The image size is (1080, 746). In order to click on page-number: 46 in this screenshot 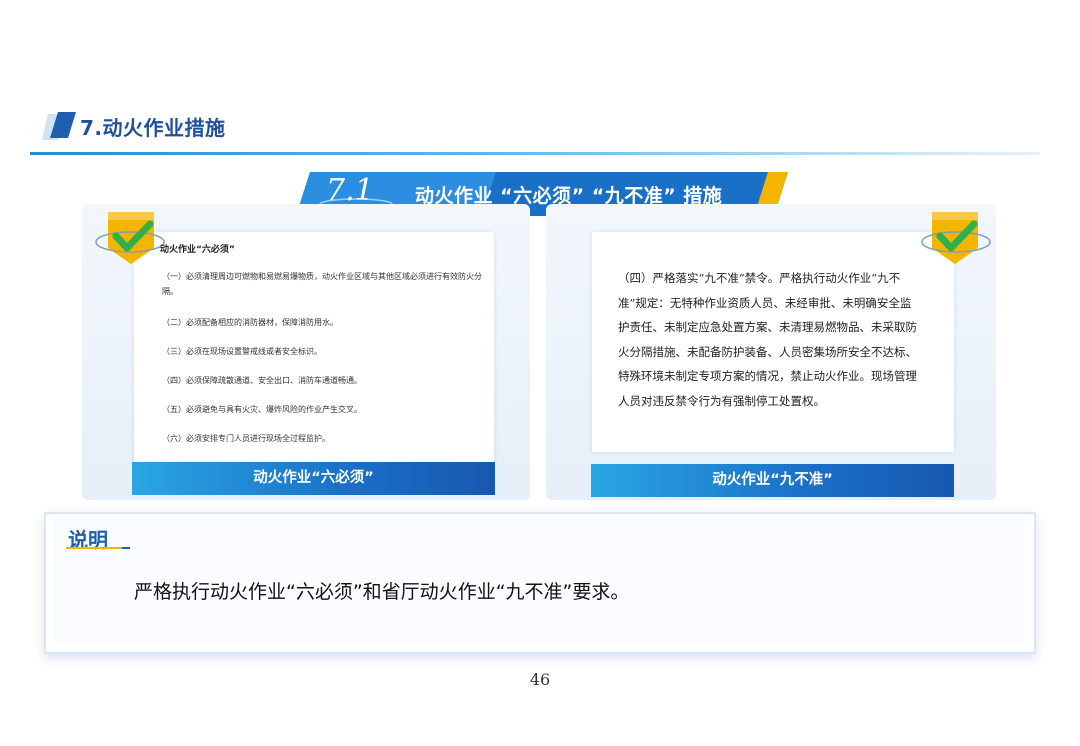, I will do `click(540, 679)`.